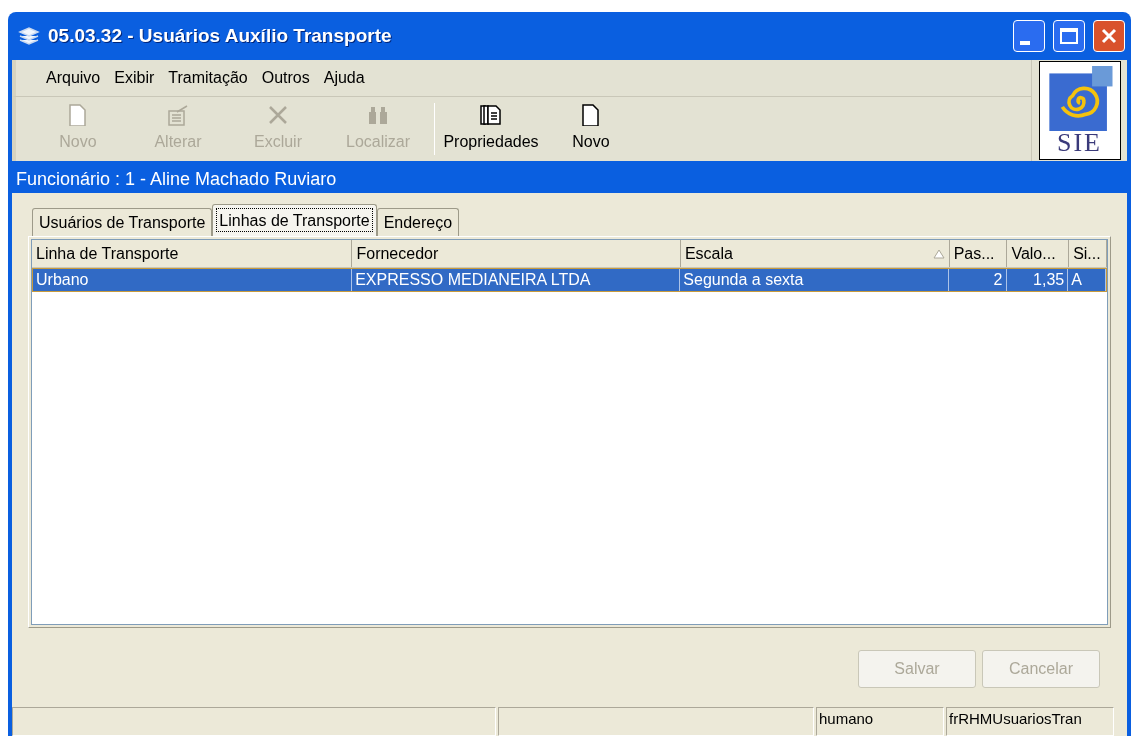  I want to click on column-header: Linha de Transporte, so click(192, 253).